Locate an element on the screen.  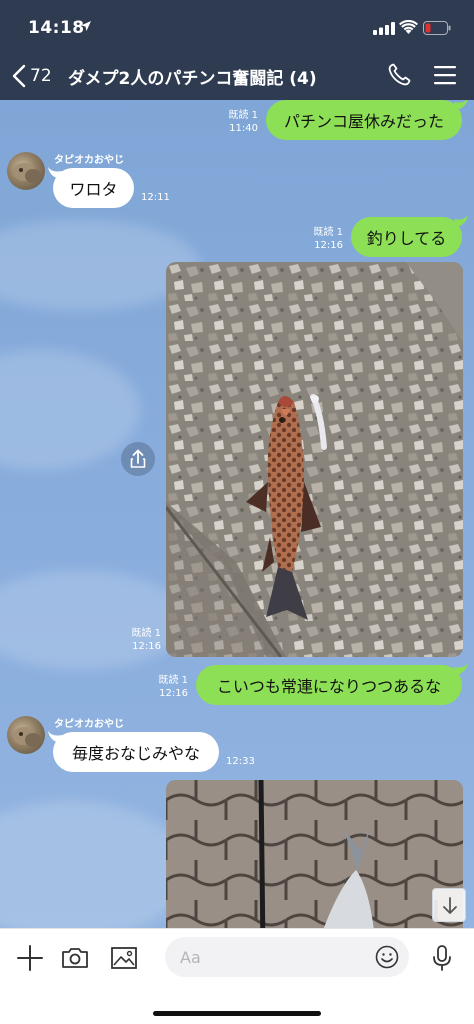
camera-icon is located at coordinates (75, 958).